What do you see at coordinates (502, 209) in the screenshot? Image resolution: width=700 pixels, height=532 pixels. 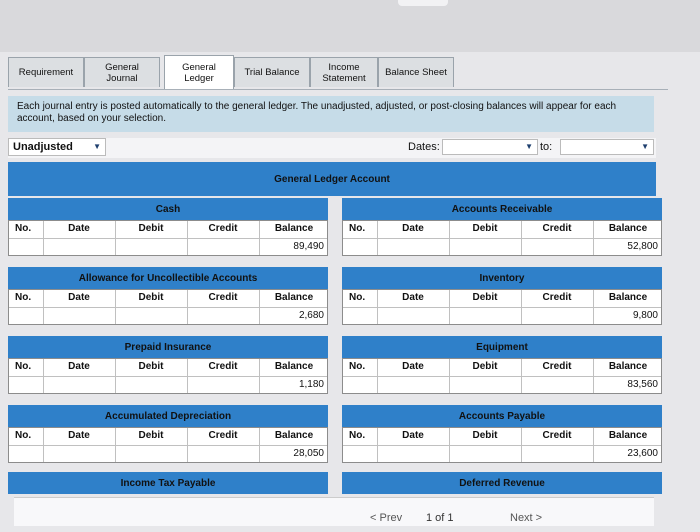 I see `account-title: Accounts Receivable` at bounding box center [502, 209].